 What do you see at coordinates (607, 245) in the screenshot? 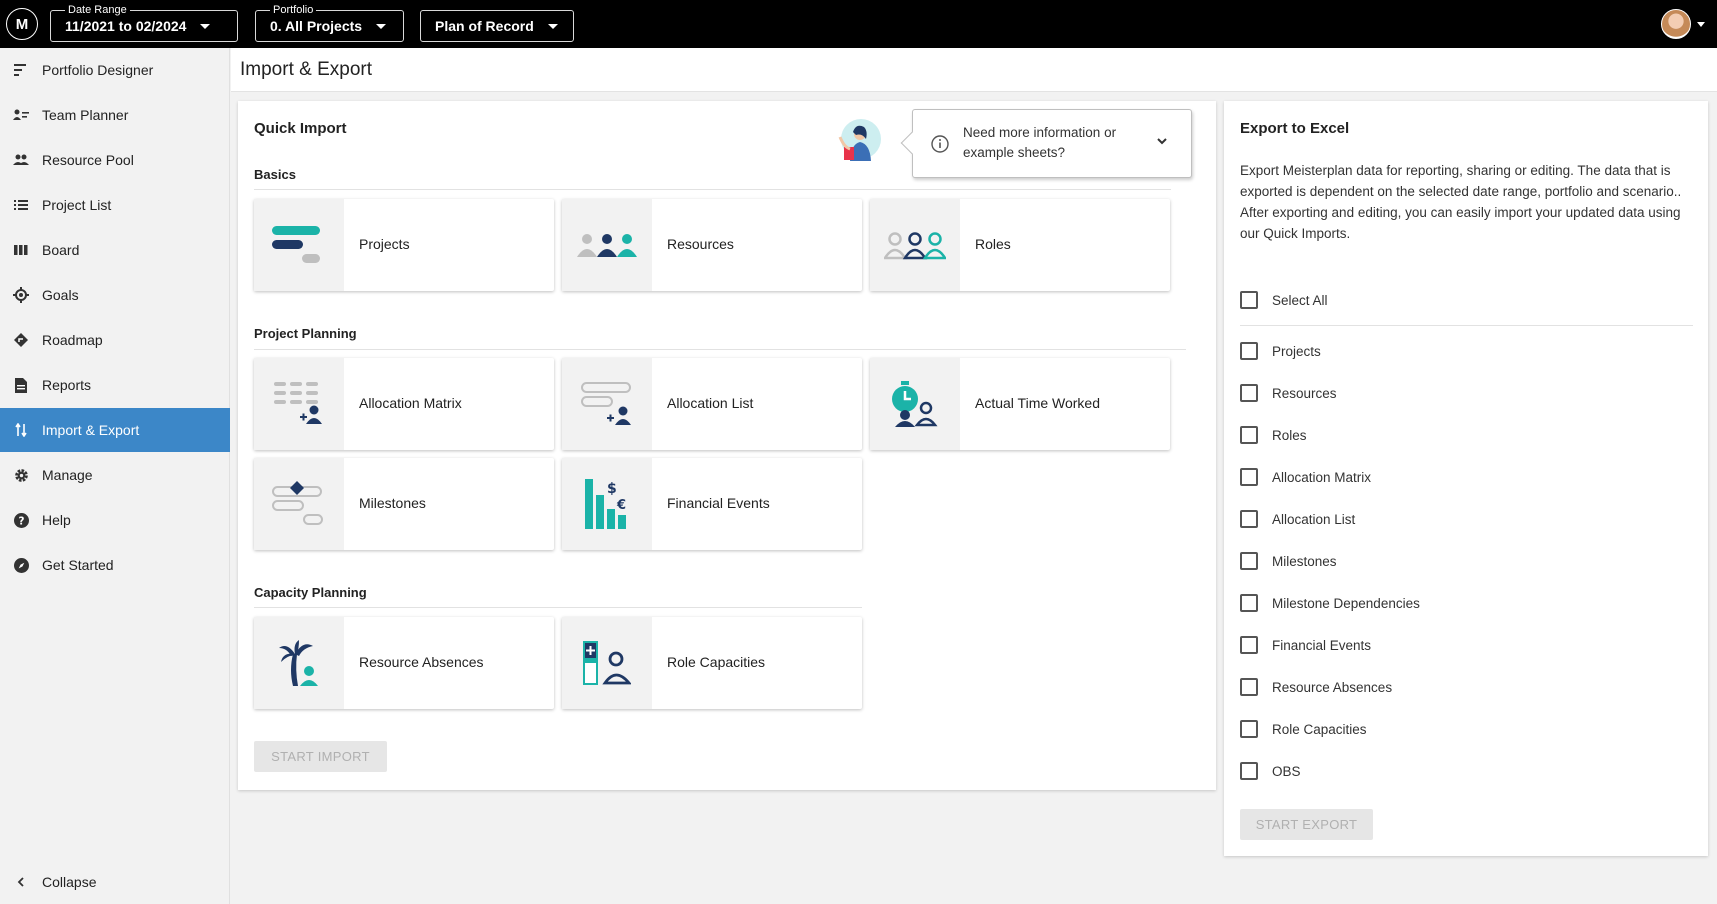
I see `resources-icon` at bounding box center [607, 245].